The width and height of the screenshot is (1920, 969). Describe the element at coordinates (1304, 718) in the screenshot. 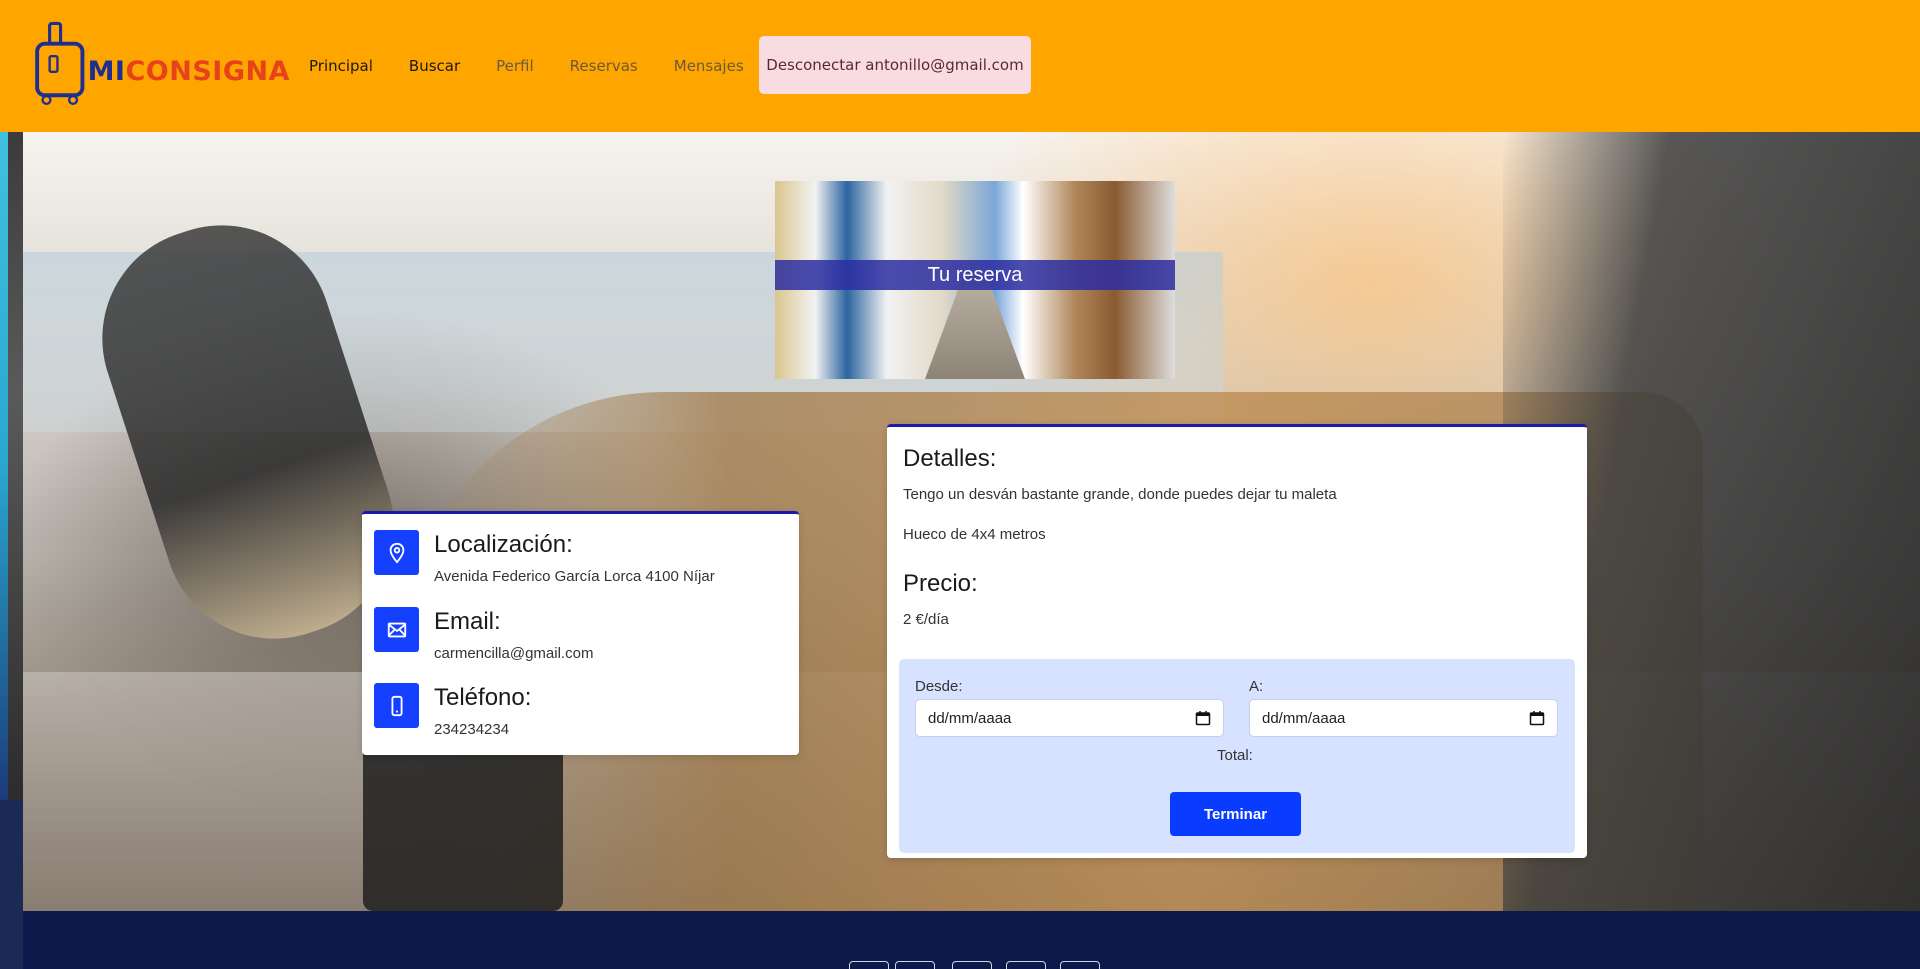

I see `to-date-placeholder: dd/mm/aaaa` at that location.